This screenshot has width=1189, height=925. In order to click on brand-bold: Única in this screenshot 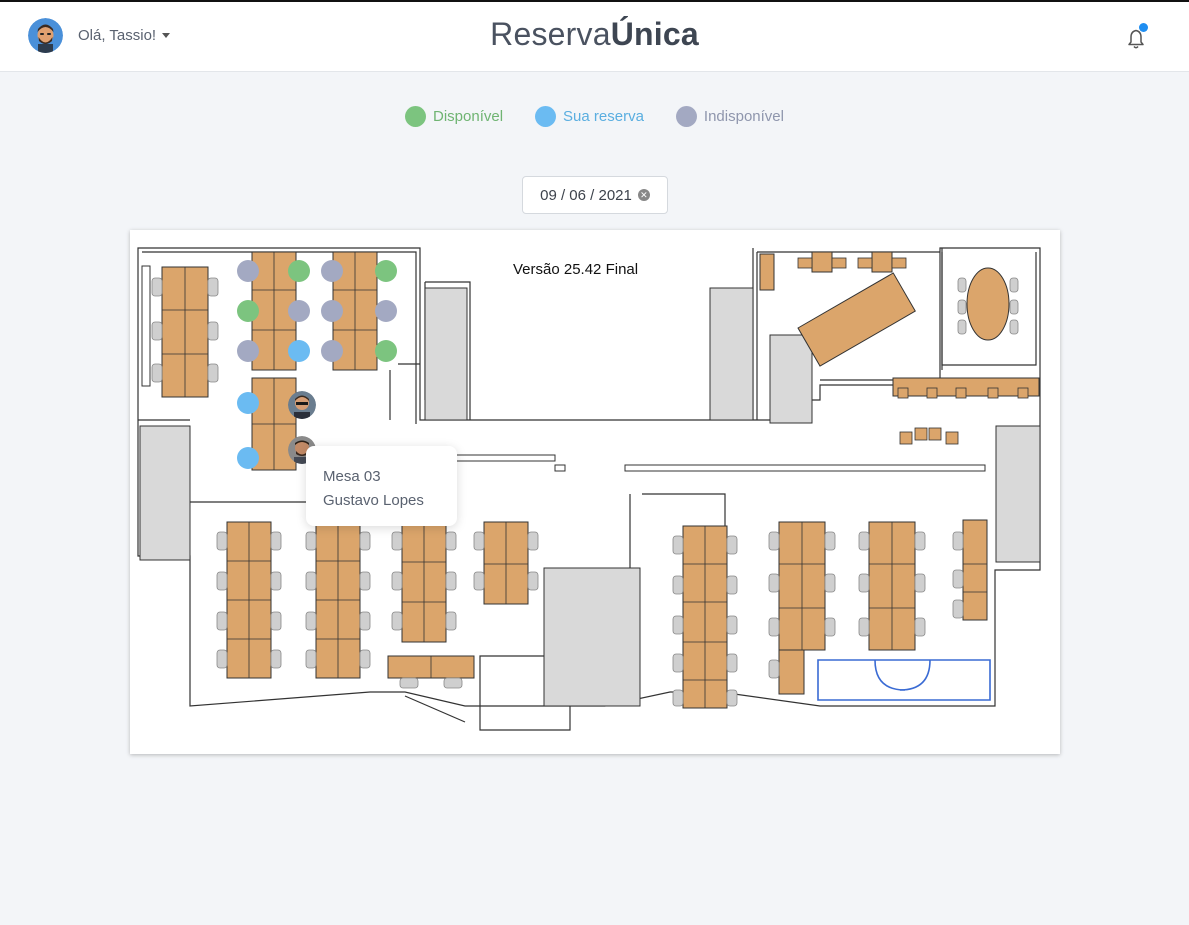, I will do `click(654, 34)`.